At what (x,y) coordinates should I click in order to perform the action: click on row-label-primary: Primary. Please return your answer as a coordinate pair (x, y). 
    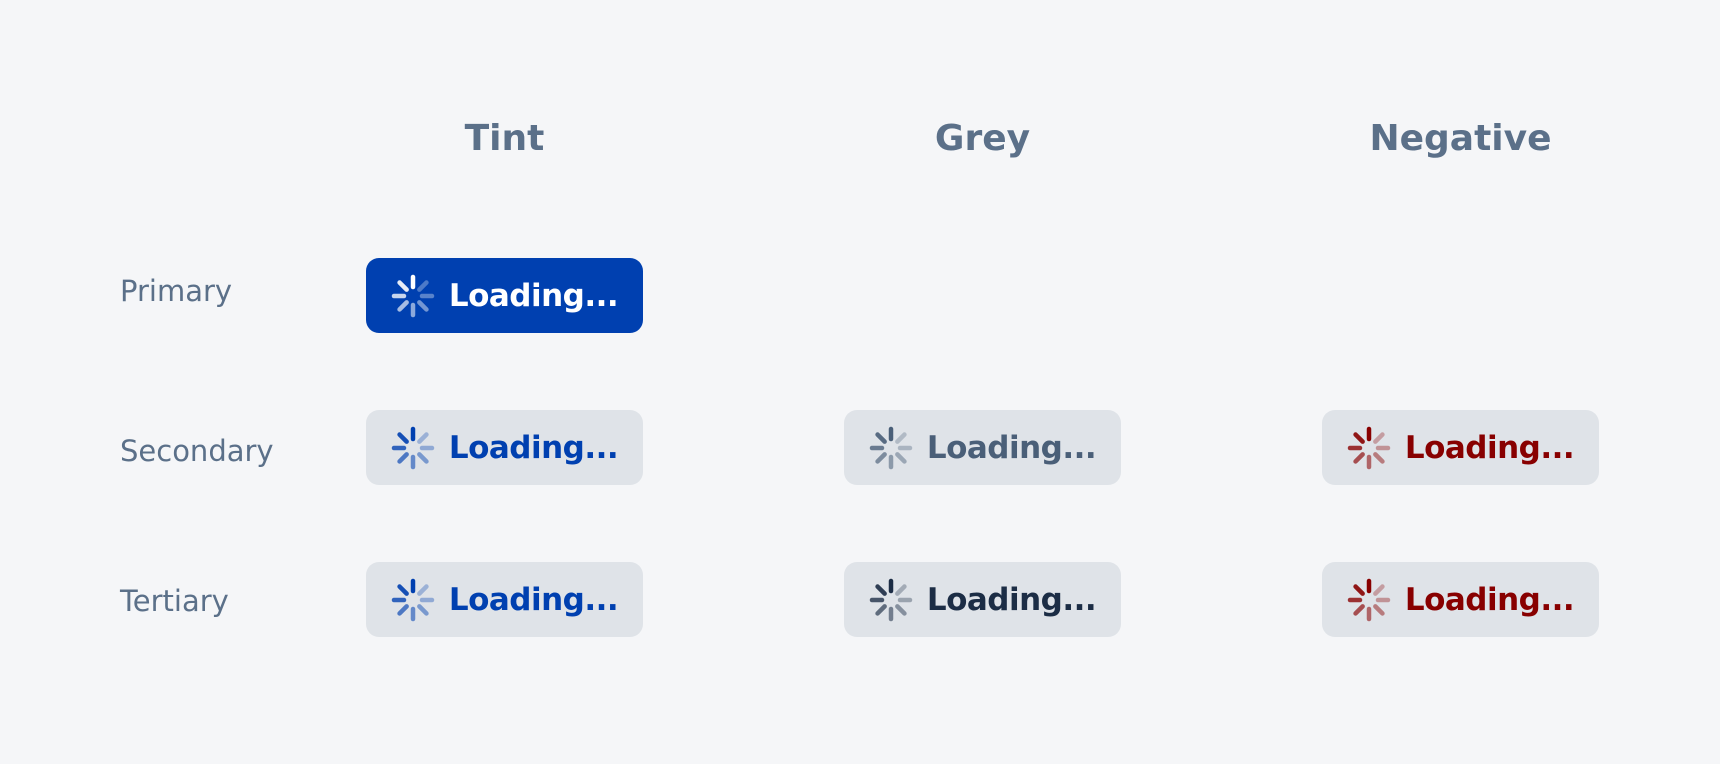
    Looking at the image, I should click on (176, 291).